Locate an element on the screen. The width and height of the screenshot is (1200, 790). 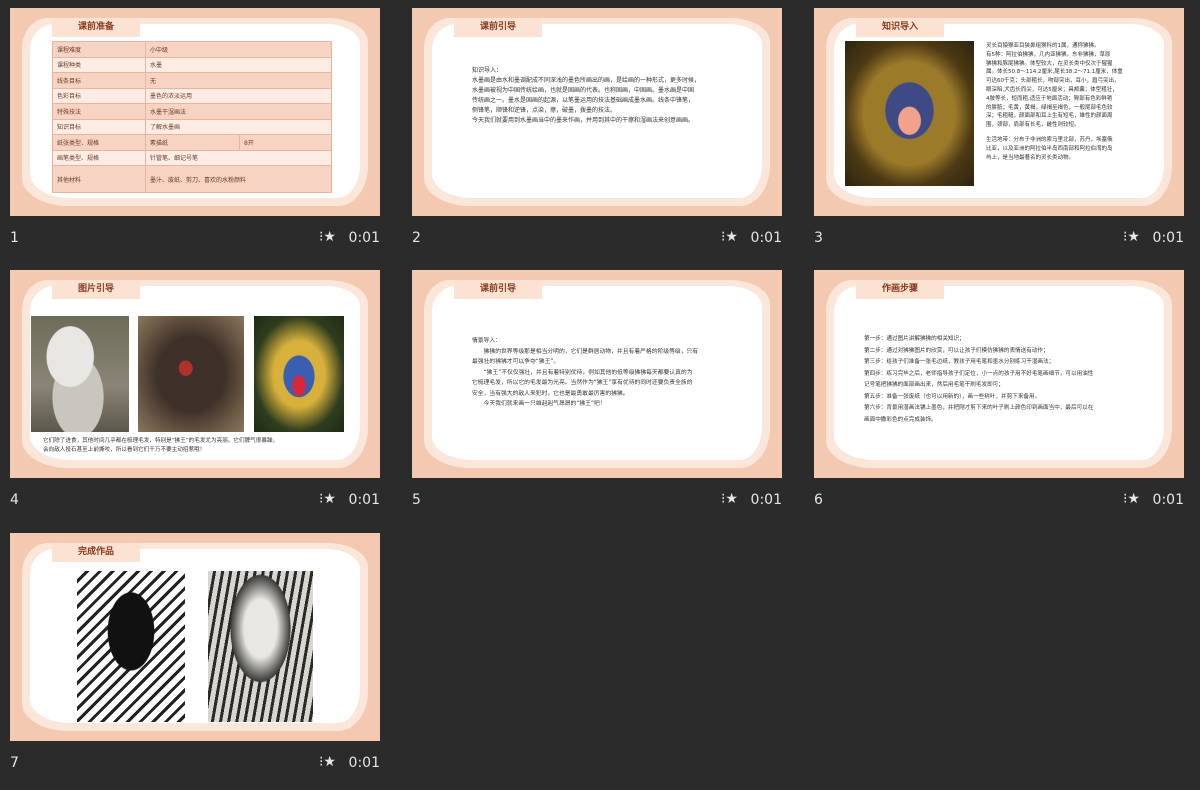
table-row: 课程种类 水墨 is located at coordinates (192, 64).